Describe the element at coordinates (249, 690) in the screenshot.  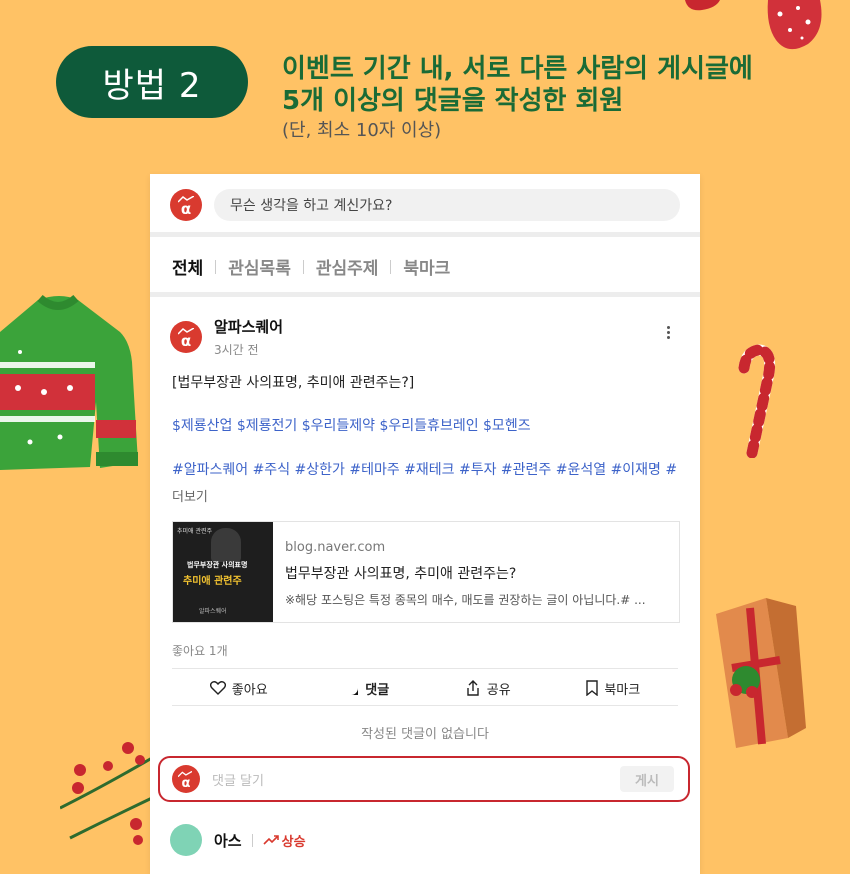
I see `like-label: 좋아요` at that location.